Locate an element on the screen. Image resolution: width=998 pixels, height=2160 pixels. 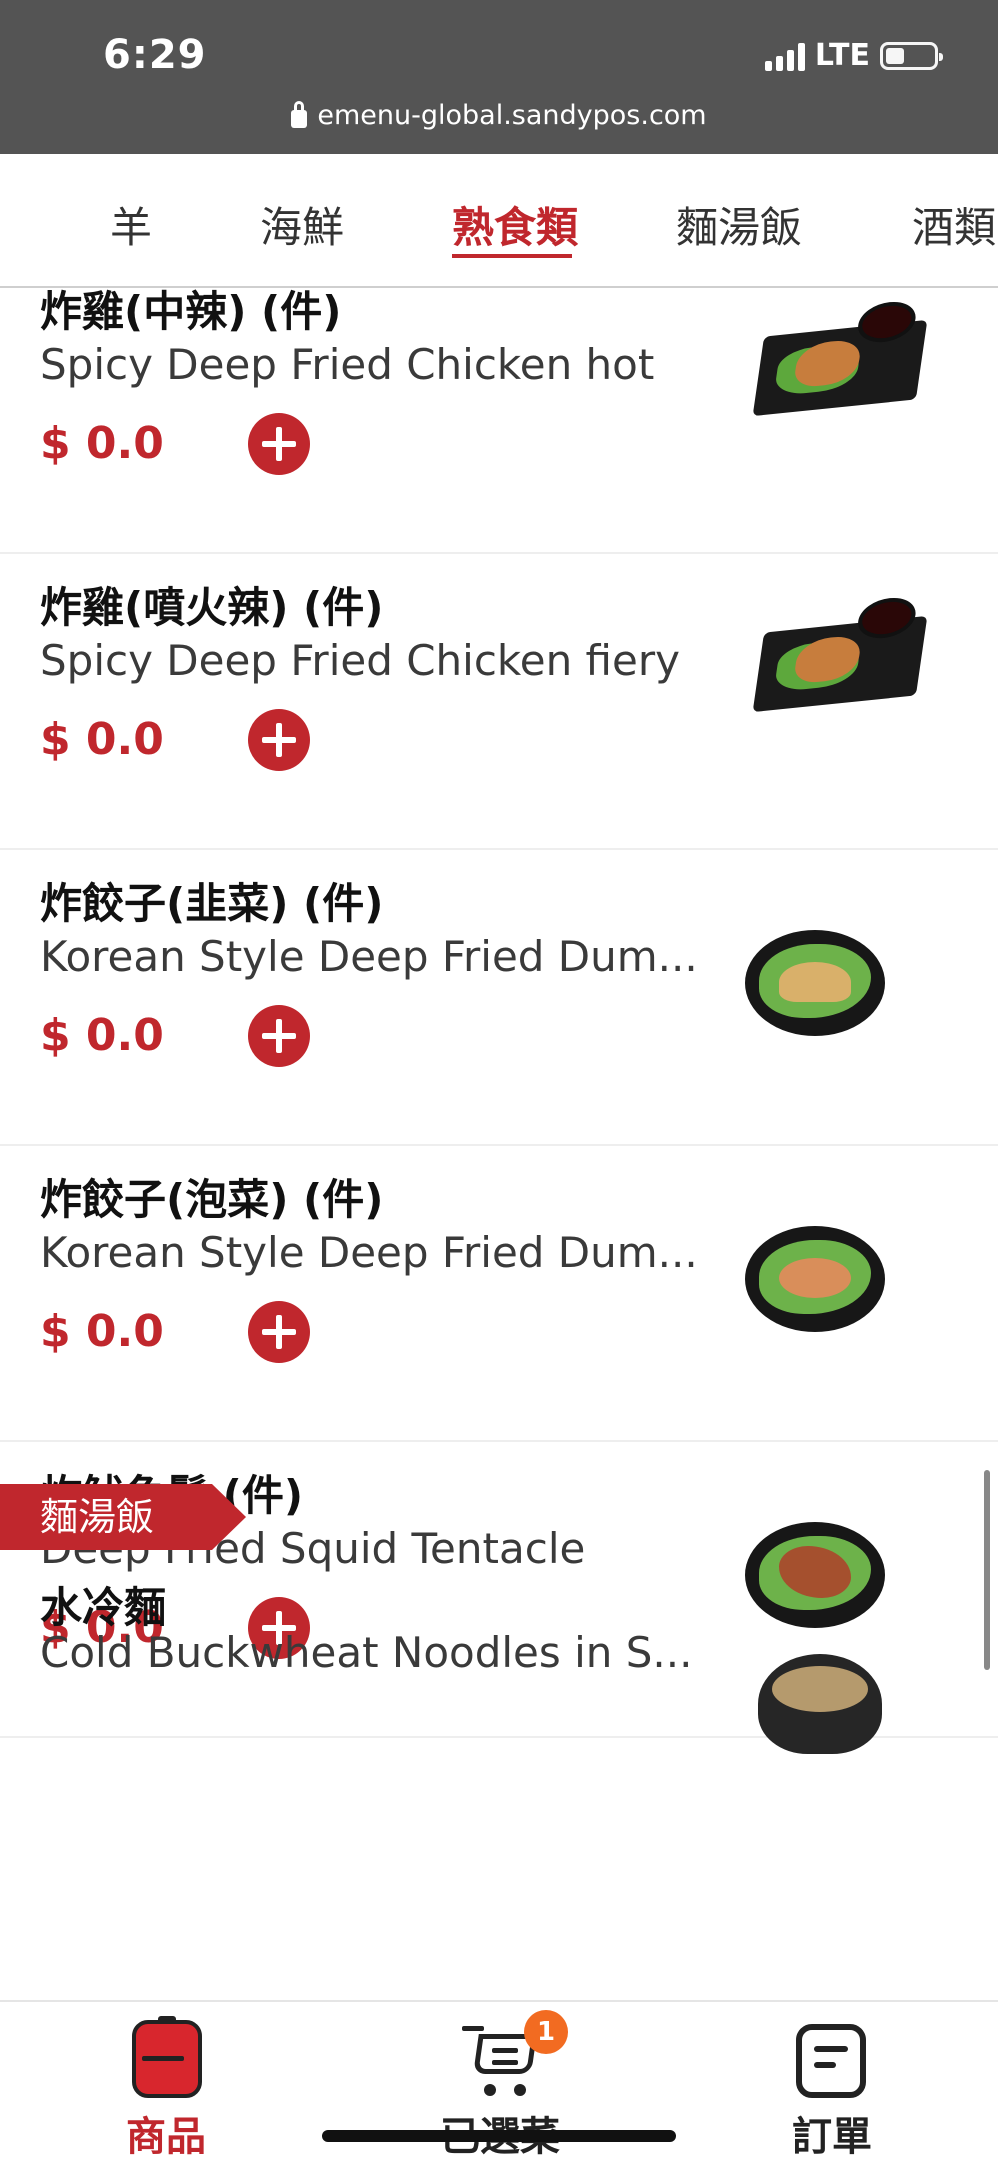
status-bar: 6:29 LTE emenu-global.sandypos.com is located at coordinates (499, 77).